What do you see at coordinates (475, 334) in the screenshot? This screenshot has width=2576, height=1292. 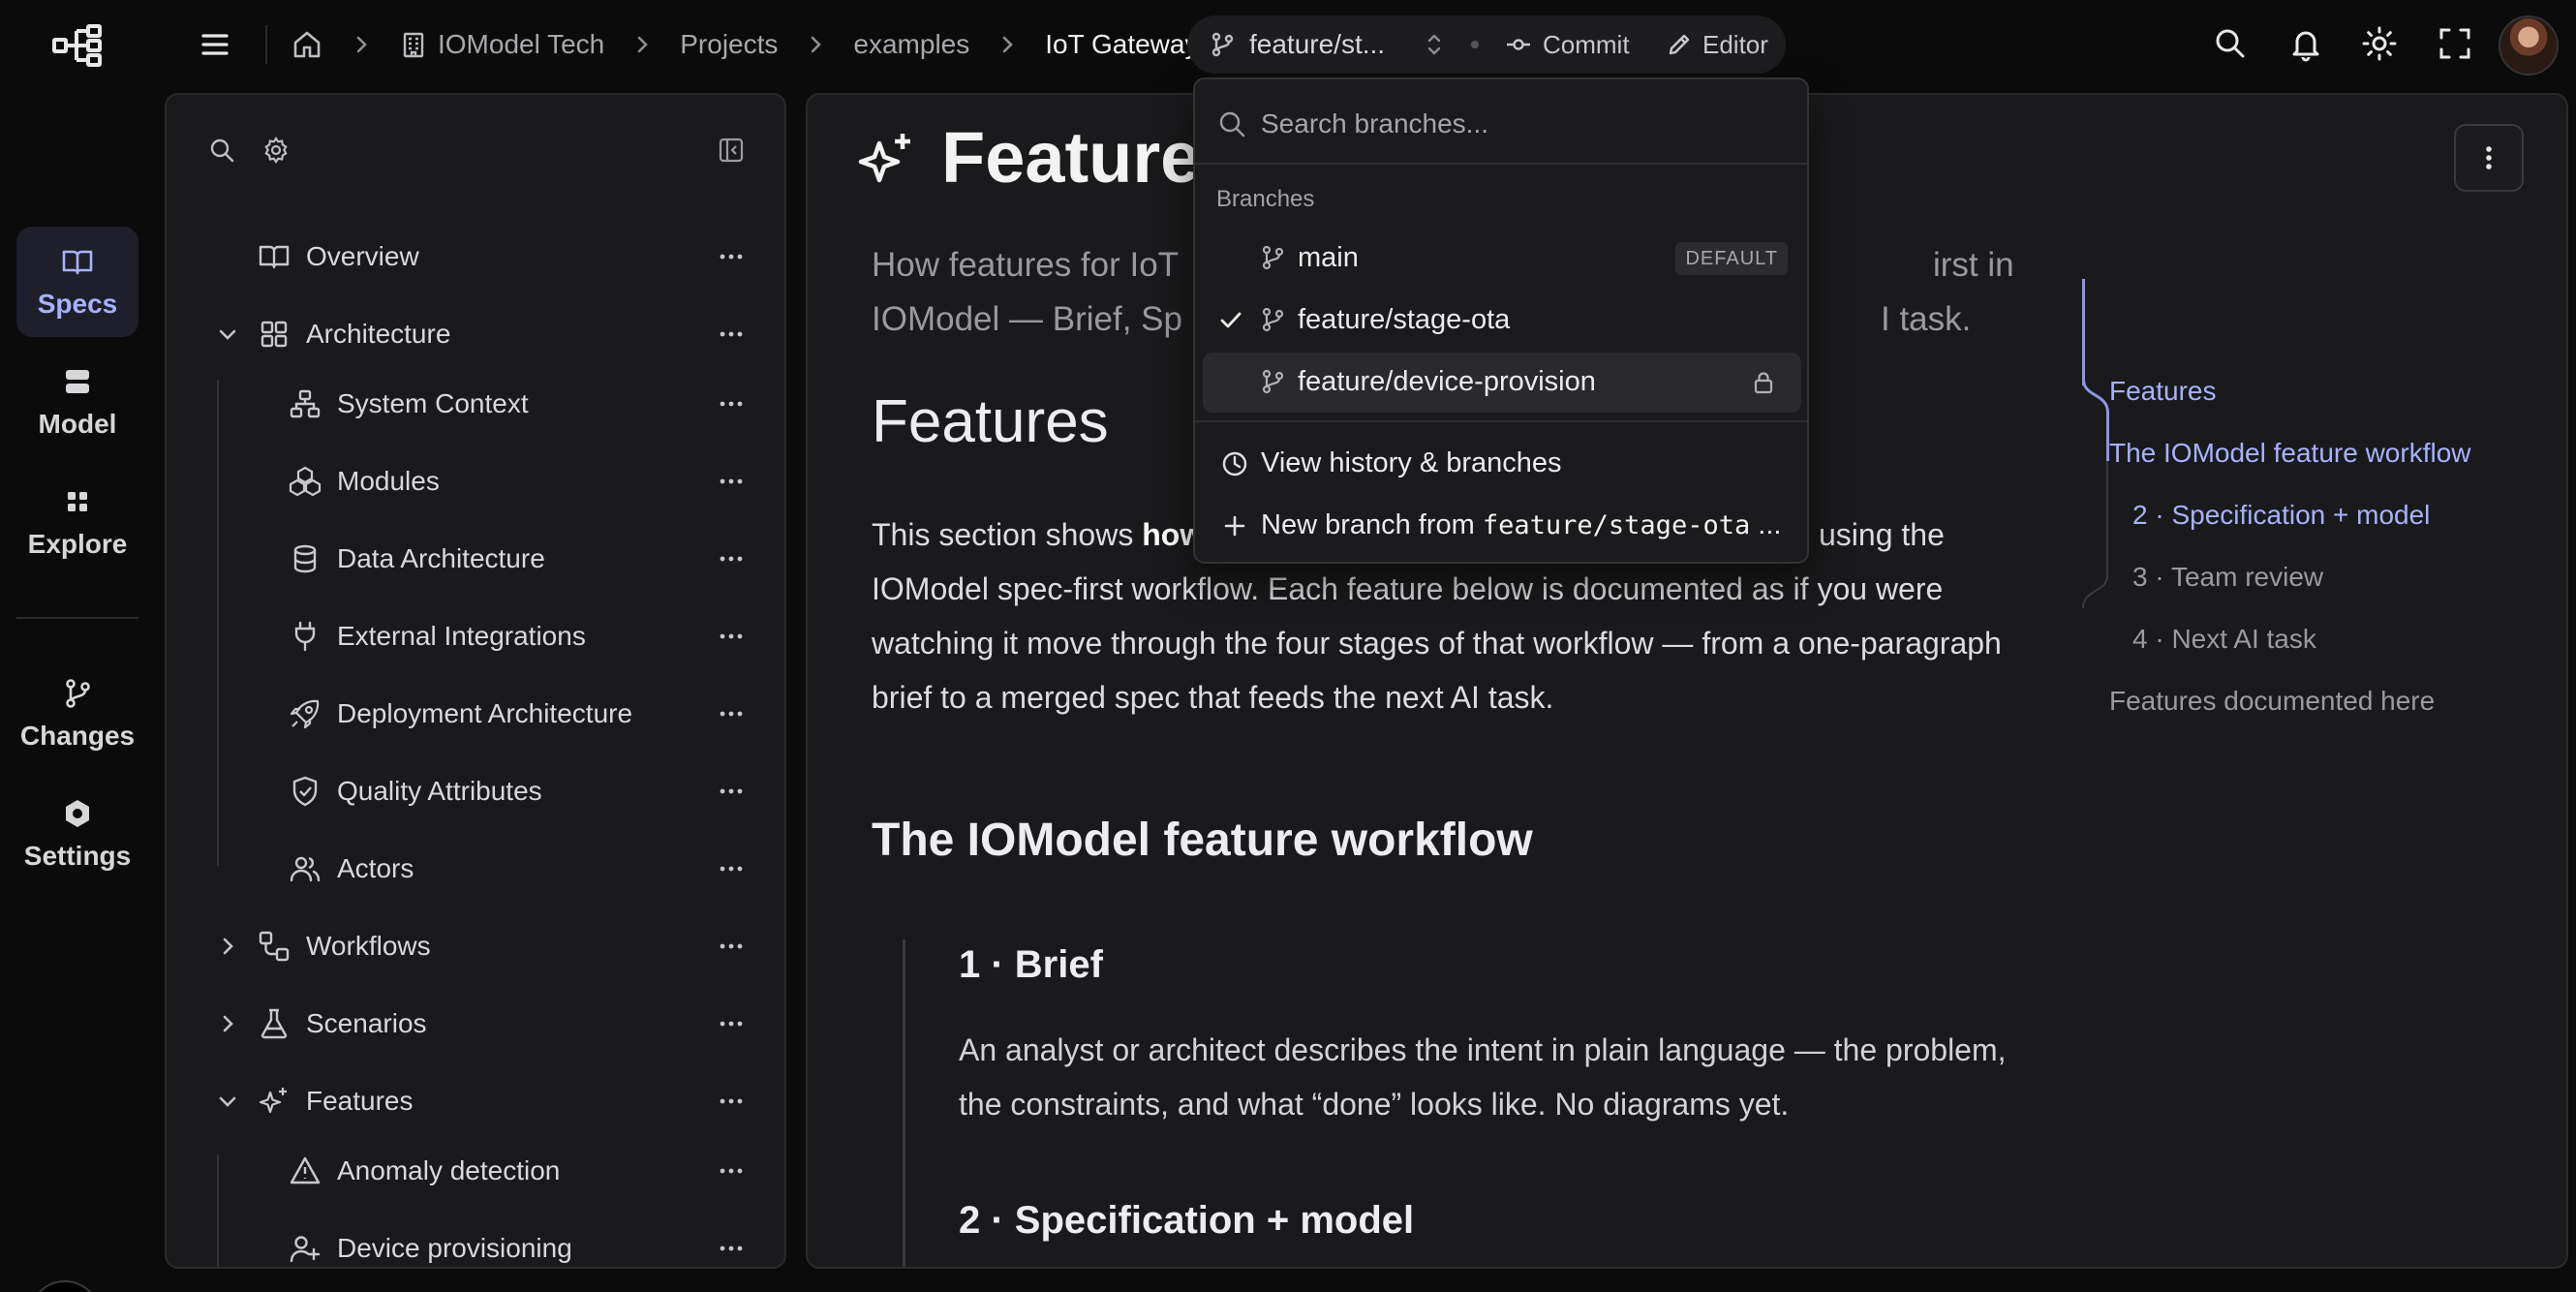 I see `tree-item-architecture: Architecture` at bounding box center [475, 334].